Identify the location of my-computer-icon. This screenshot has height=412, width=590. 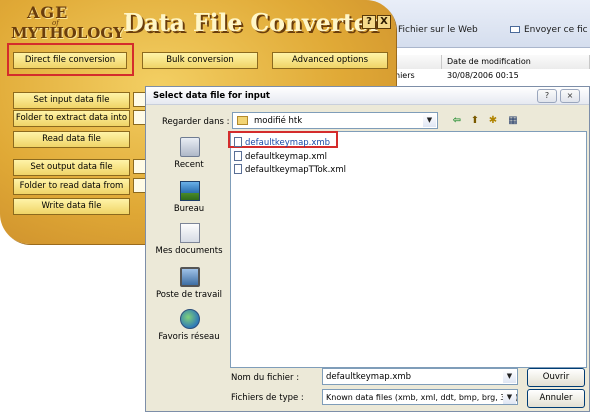
(190, 277).